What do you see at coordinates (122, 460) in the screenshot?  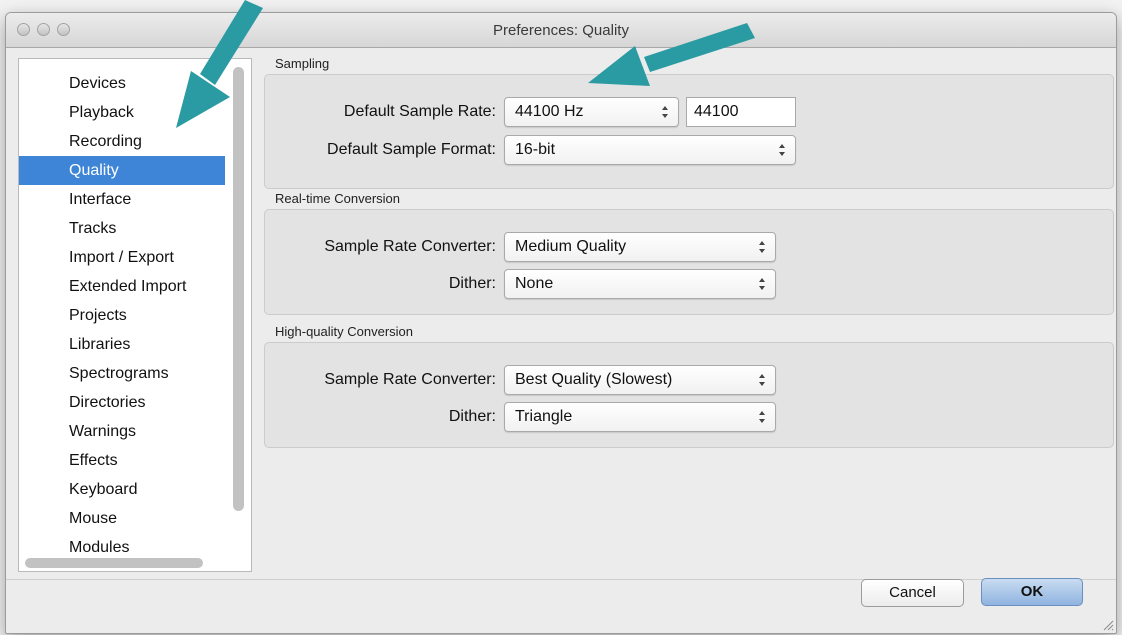 I see `sidebar-item-effects: Effects` at bounding box center [122, 460].